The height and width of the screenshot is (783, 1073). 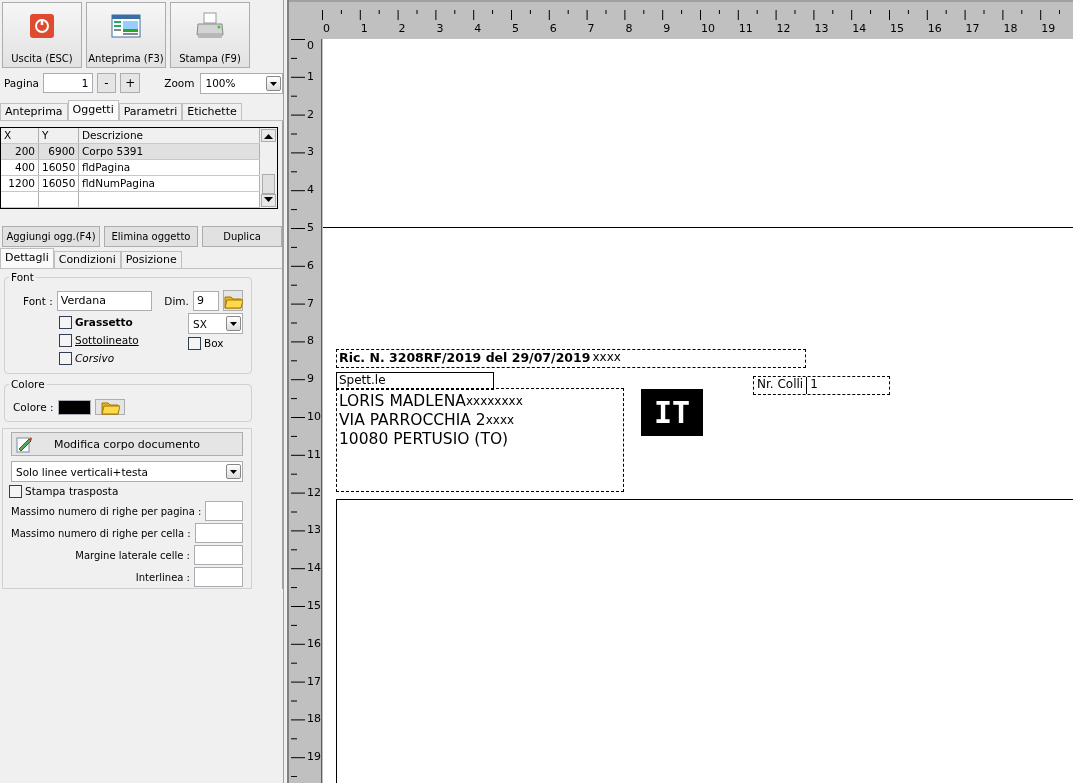 What do you see at coordinates (571, 358) in the screenshot?
I see `header-field: Ric. N. 3208RF/2019 del 29/07/2019 xxxx` at bounding box center [571, 358].